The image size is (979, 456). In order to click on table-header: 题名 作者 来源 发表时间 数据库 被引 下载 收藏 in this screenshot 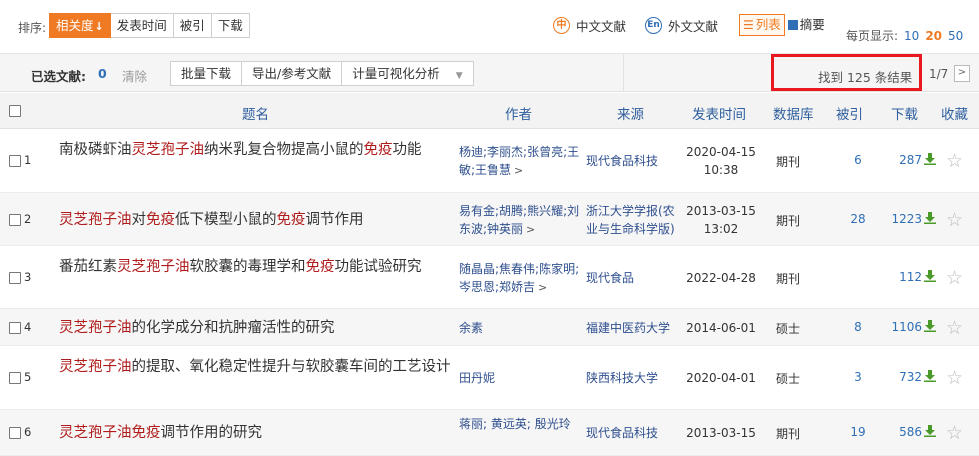, I will do `click(489, 111)`.